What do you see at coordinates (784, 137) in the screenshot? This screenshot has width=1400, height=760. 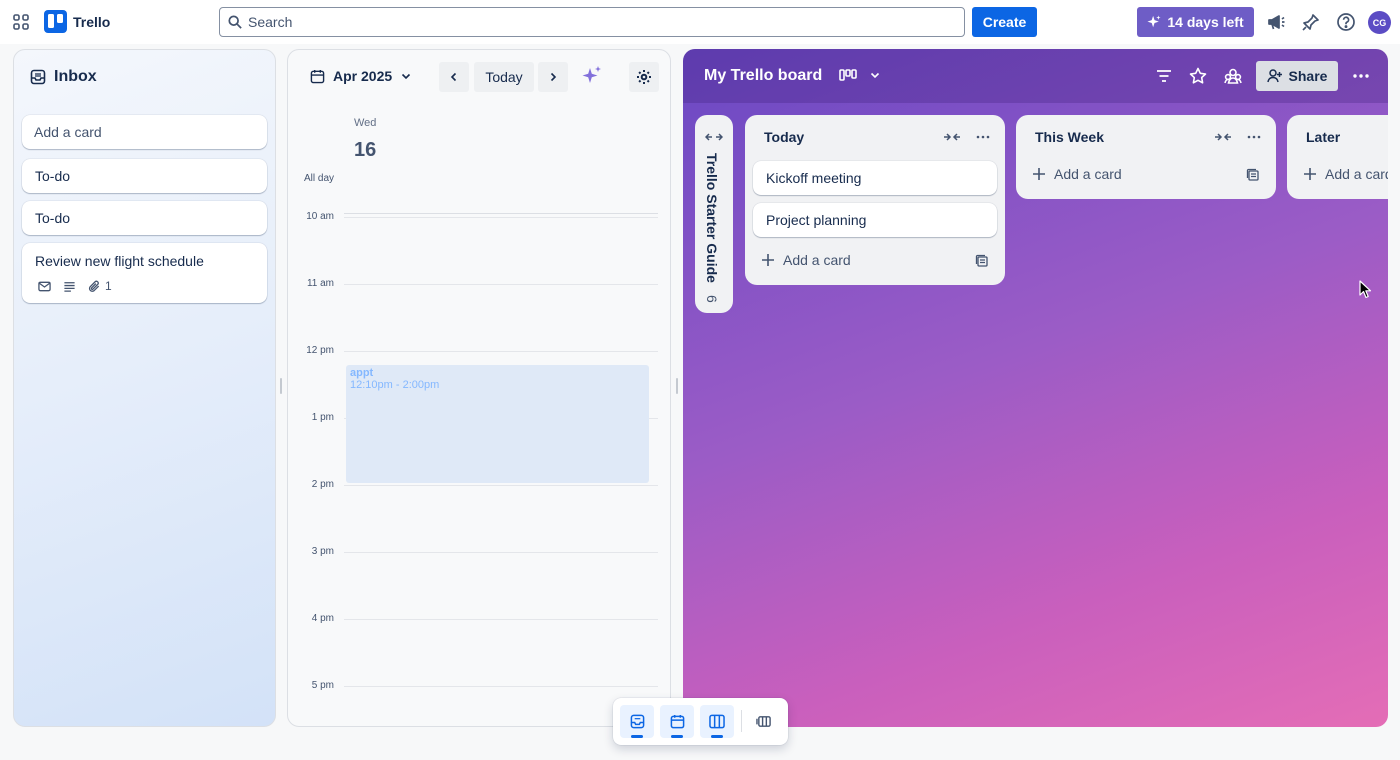 I see `list-title: Today` at bounding box center [784, 137].